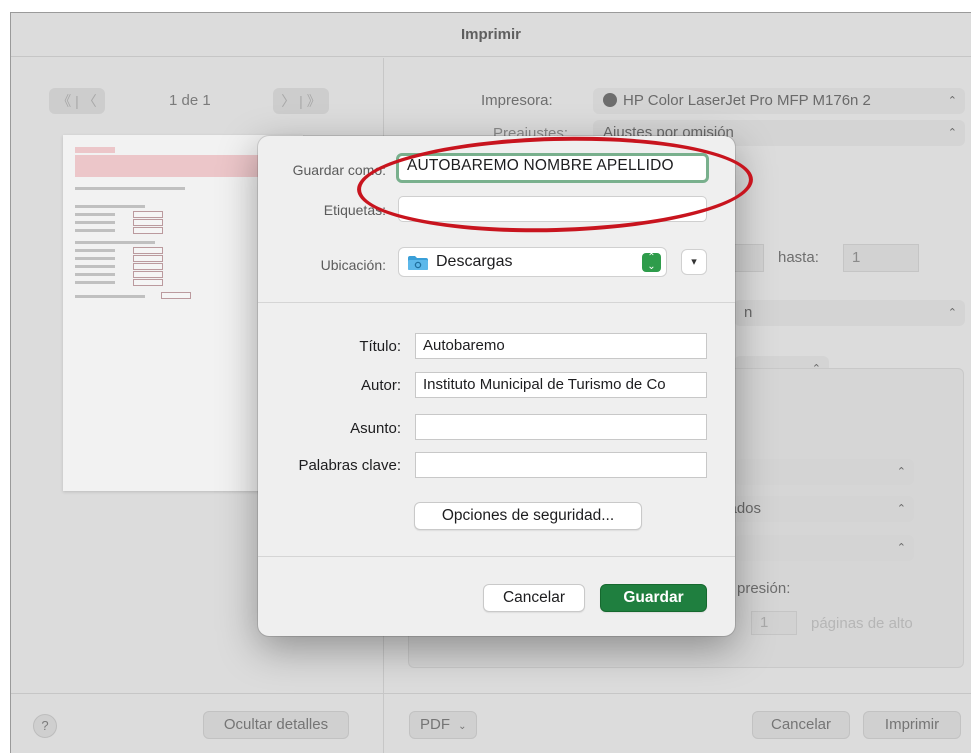  Describe the element at coordinates (491, 35) in the screenshot. I see `print-dialog-title: Imprimir` at that location.